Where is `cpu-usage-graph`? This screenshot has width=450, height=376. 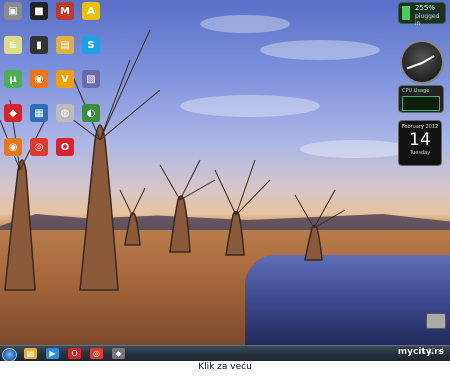
cpu-usage-graph is located at coordinates (421, 103).